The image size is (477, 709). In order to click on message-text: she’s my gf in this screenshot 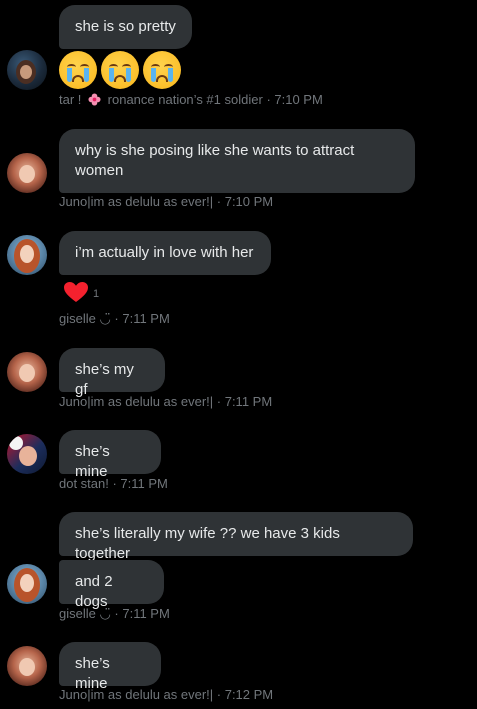, I will do `click(104, 379)`.